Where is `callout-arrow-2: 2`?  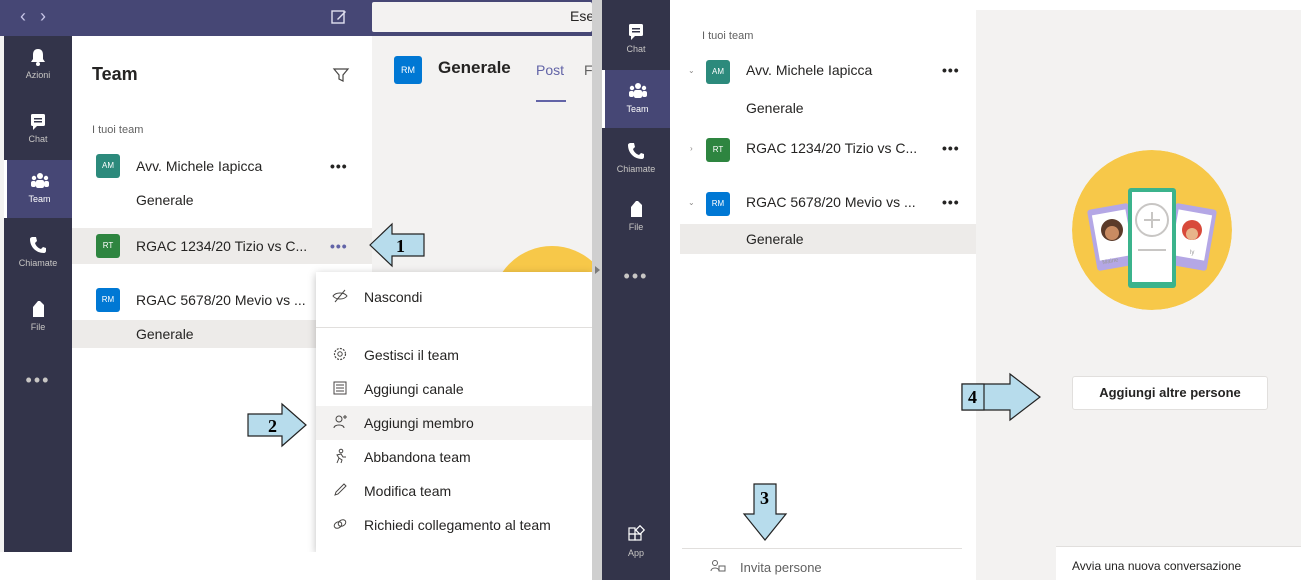 callout-arrow-2: 2 is located at coordinates (277, 425).